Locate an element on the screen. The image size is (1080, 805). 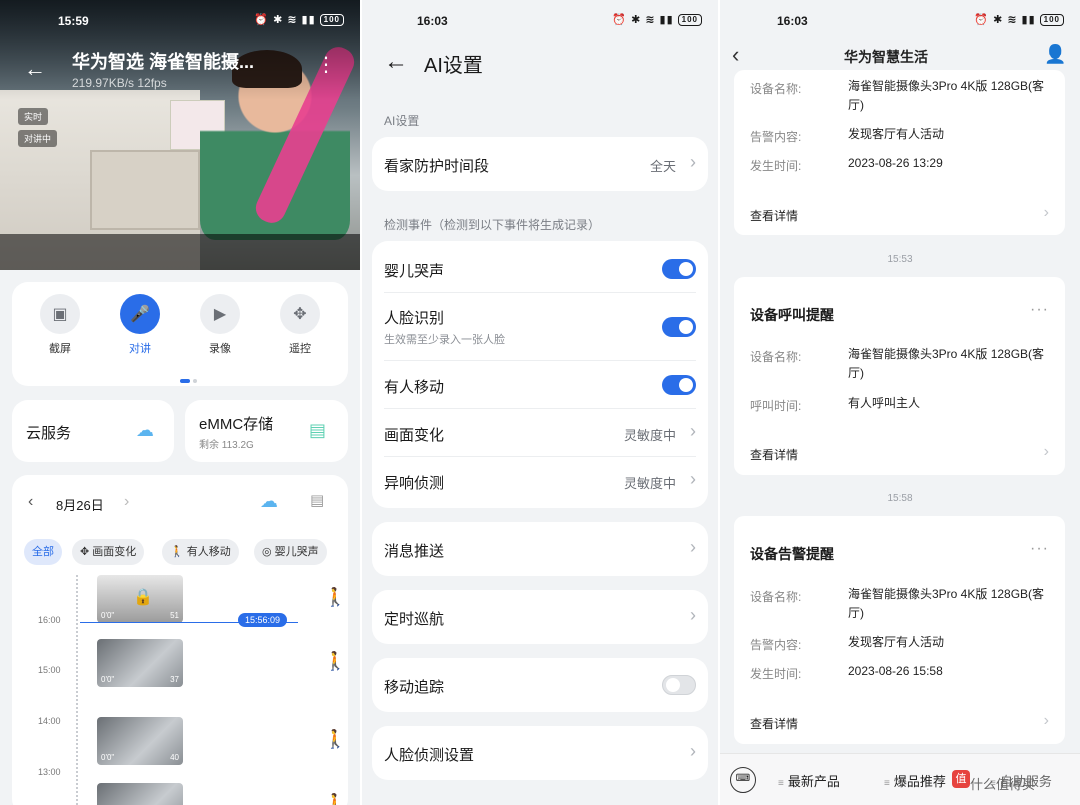
tracking-row: 移动追踪 is located at coordinates (540, 685).